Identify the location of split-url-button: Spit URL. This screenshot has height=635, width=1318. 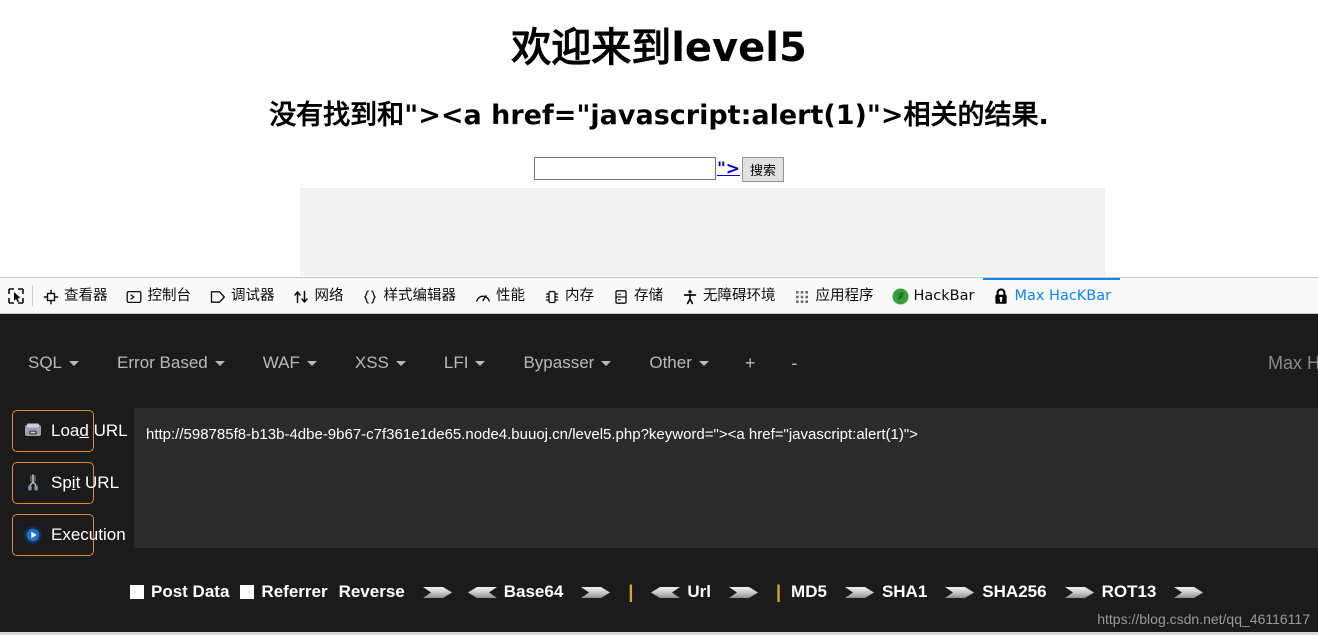
(65, 483).